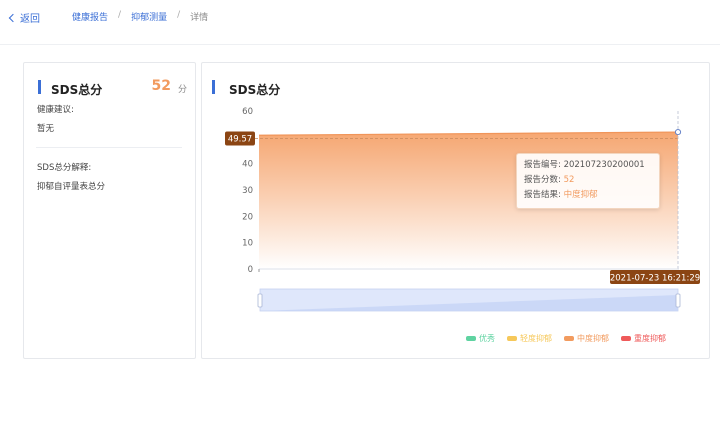 The image size is (720, 431). What do you see at coordinates (247, 217) in the screenshot?
I see `y-tick-label: 20` at bounding box center [247, 217].